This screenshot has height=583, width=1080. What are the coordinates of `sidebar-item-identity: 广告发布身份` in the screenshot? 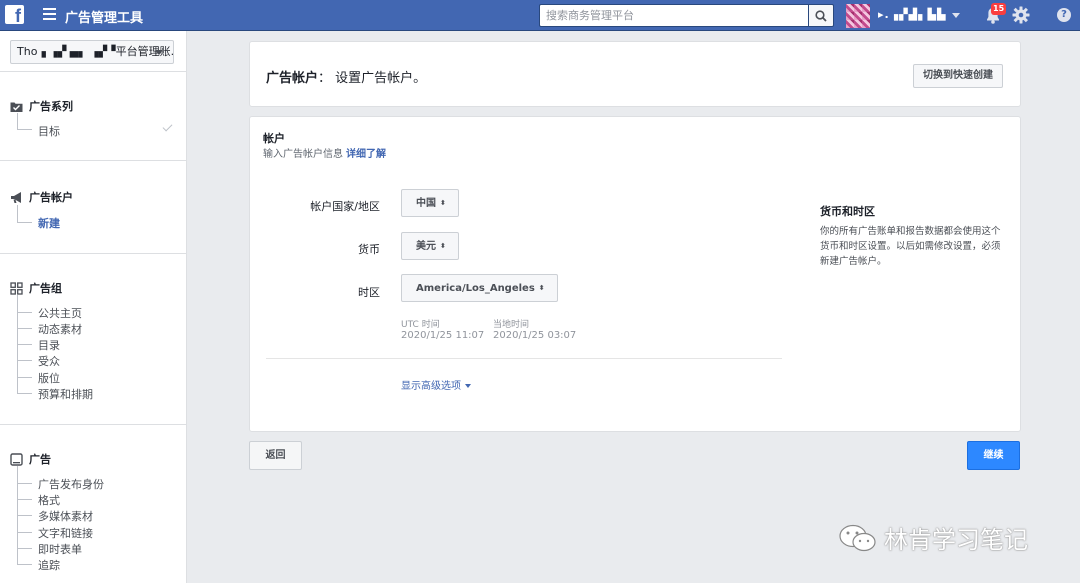 It's located at (71, 484).